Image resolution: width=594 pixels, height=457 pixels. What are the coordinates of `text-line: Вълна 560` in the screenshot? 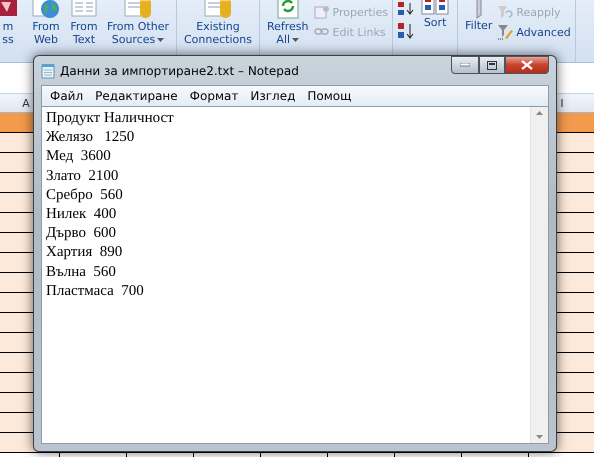 It's located at (81, 272).